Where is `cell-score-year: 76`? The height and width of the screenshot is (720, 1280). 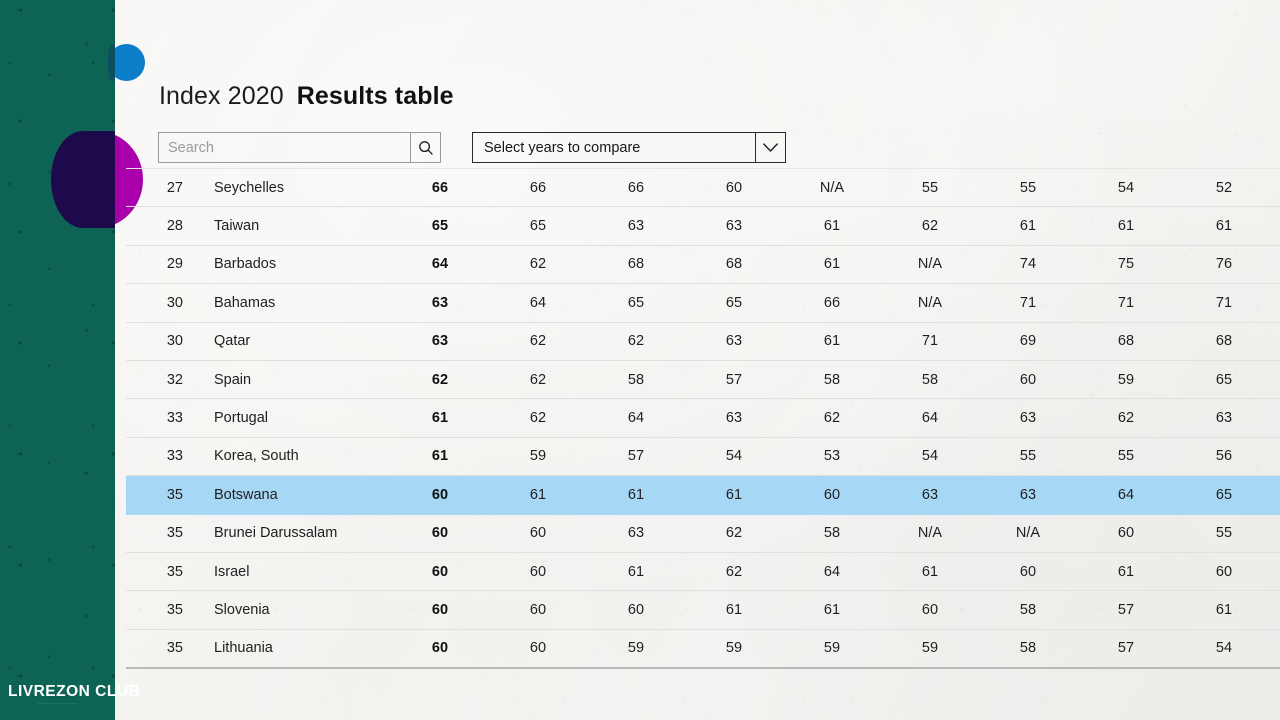 cell-score-year: 76 is located at coordinates (1224, 264).